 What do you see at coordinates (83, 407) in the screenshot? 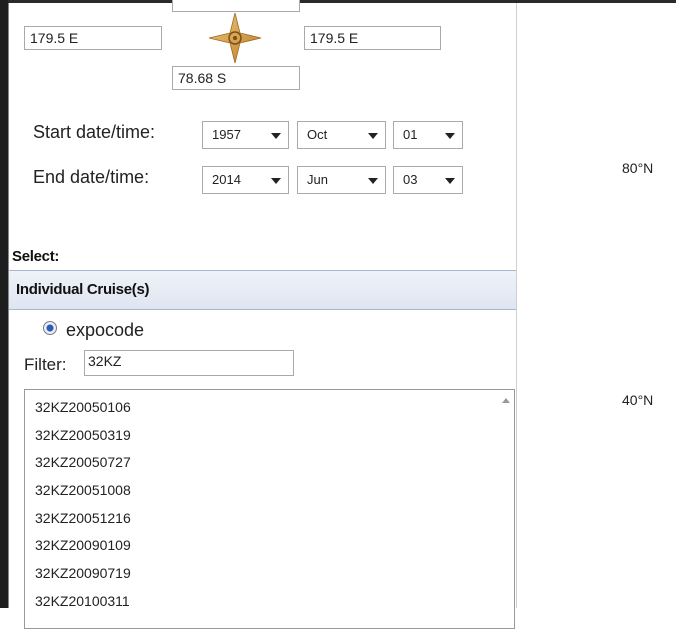
I see `list-item: 32KZ20050106` at bounding box center [83, 407].